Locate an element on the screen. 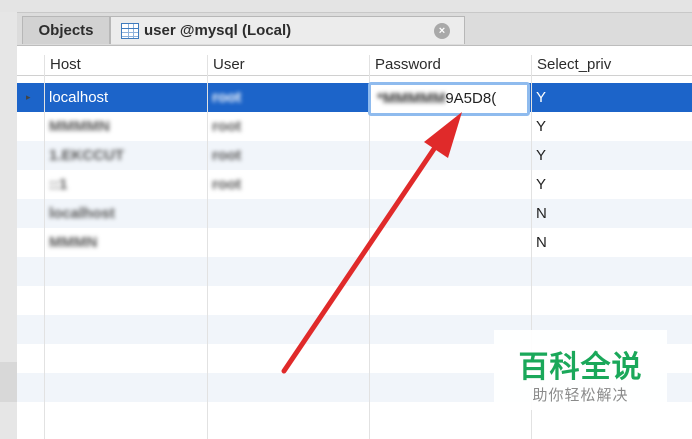 Image resolution: width=692 pixels, height=439 pixels. arrow-shaft is located at coordinates (362, 255).